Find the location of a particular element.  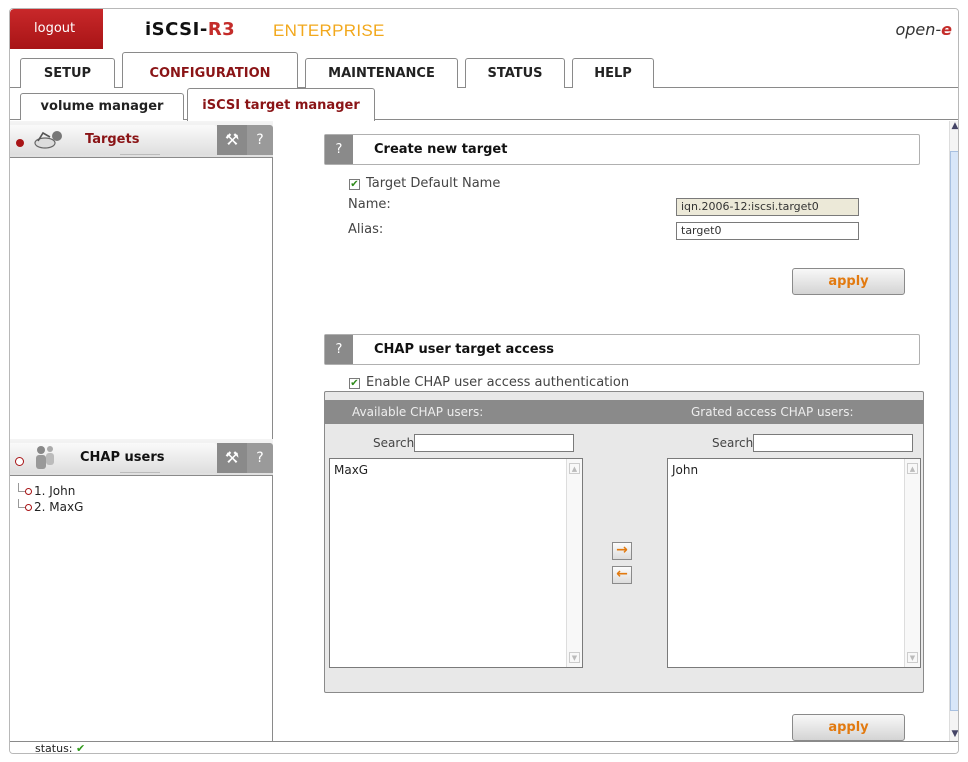

vendor-logo: open-e is located at coordinates (923, 29).